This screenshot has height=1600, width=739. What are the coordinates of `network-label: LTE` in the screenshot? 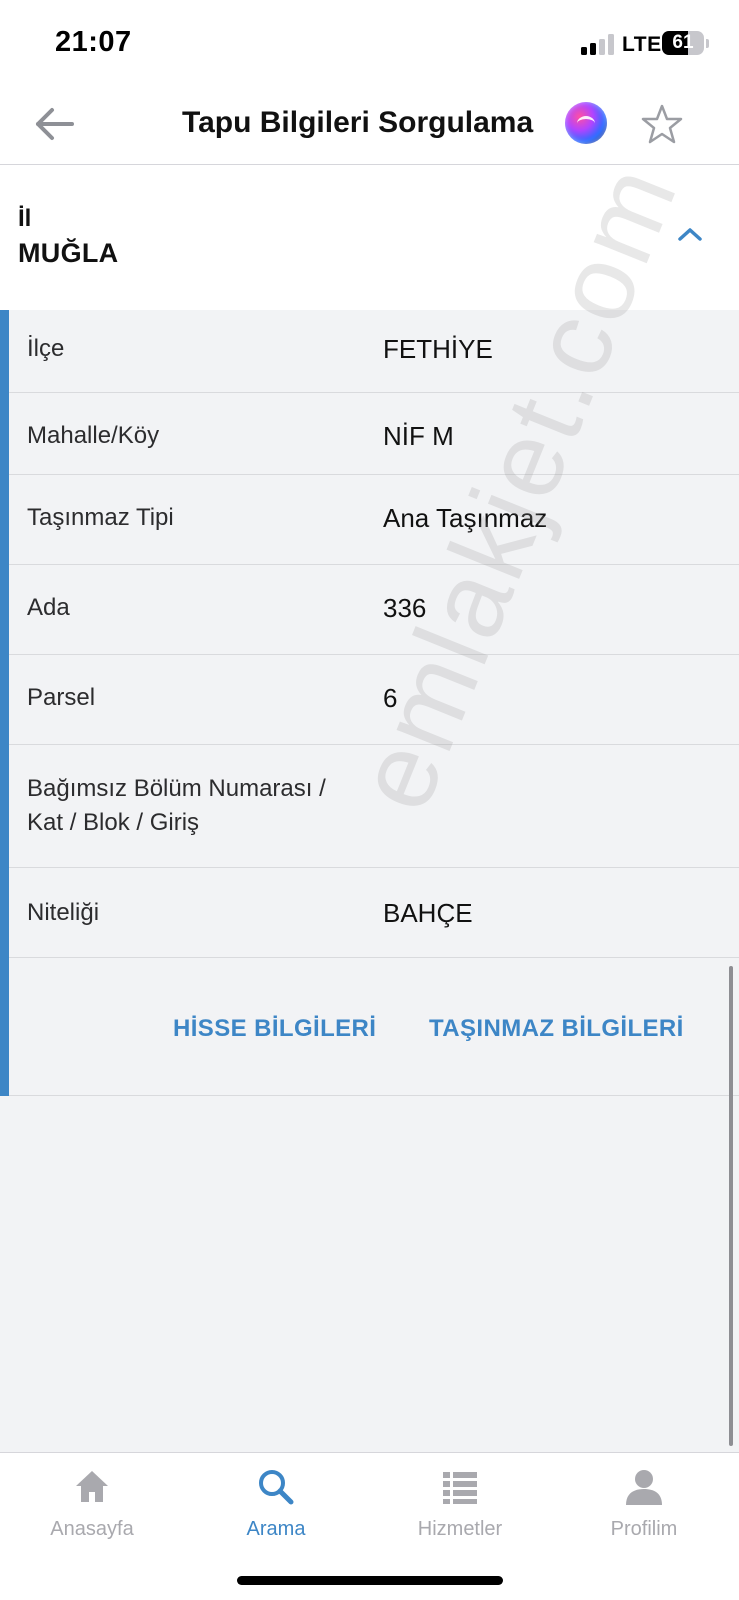 It's located at (642, 44).